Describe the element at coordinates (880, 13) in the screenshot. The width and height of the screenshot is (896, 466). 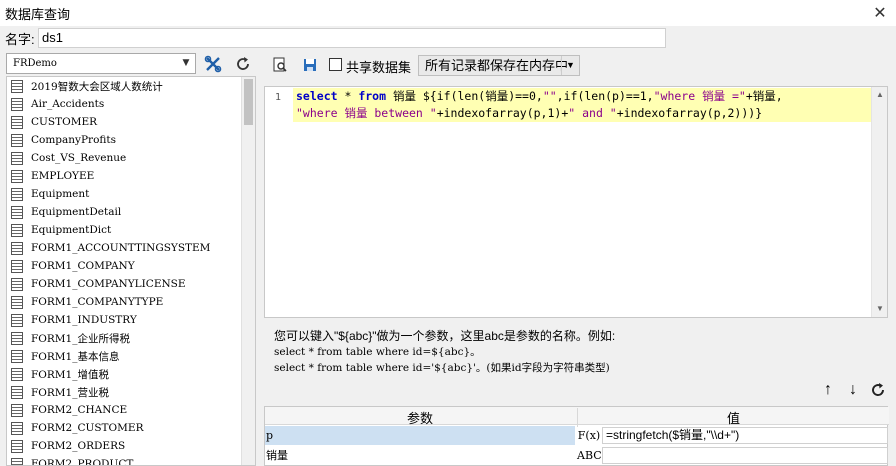
I see `close-icon: ✕` at that location.